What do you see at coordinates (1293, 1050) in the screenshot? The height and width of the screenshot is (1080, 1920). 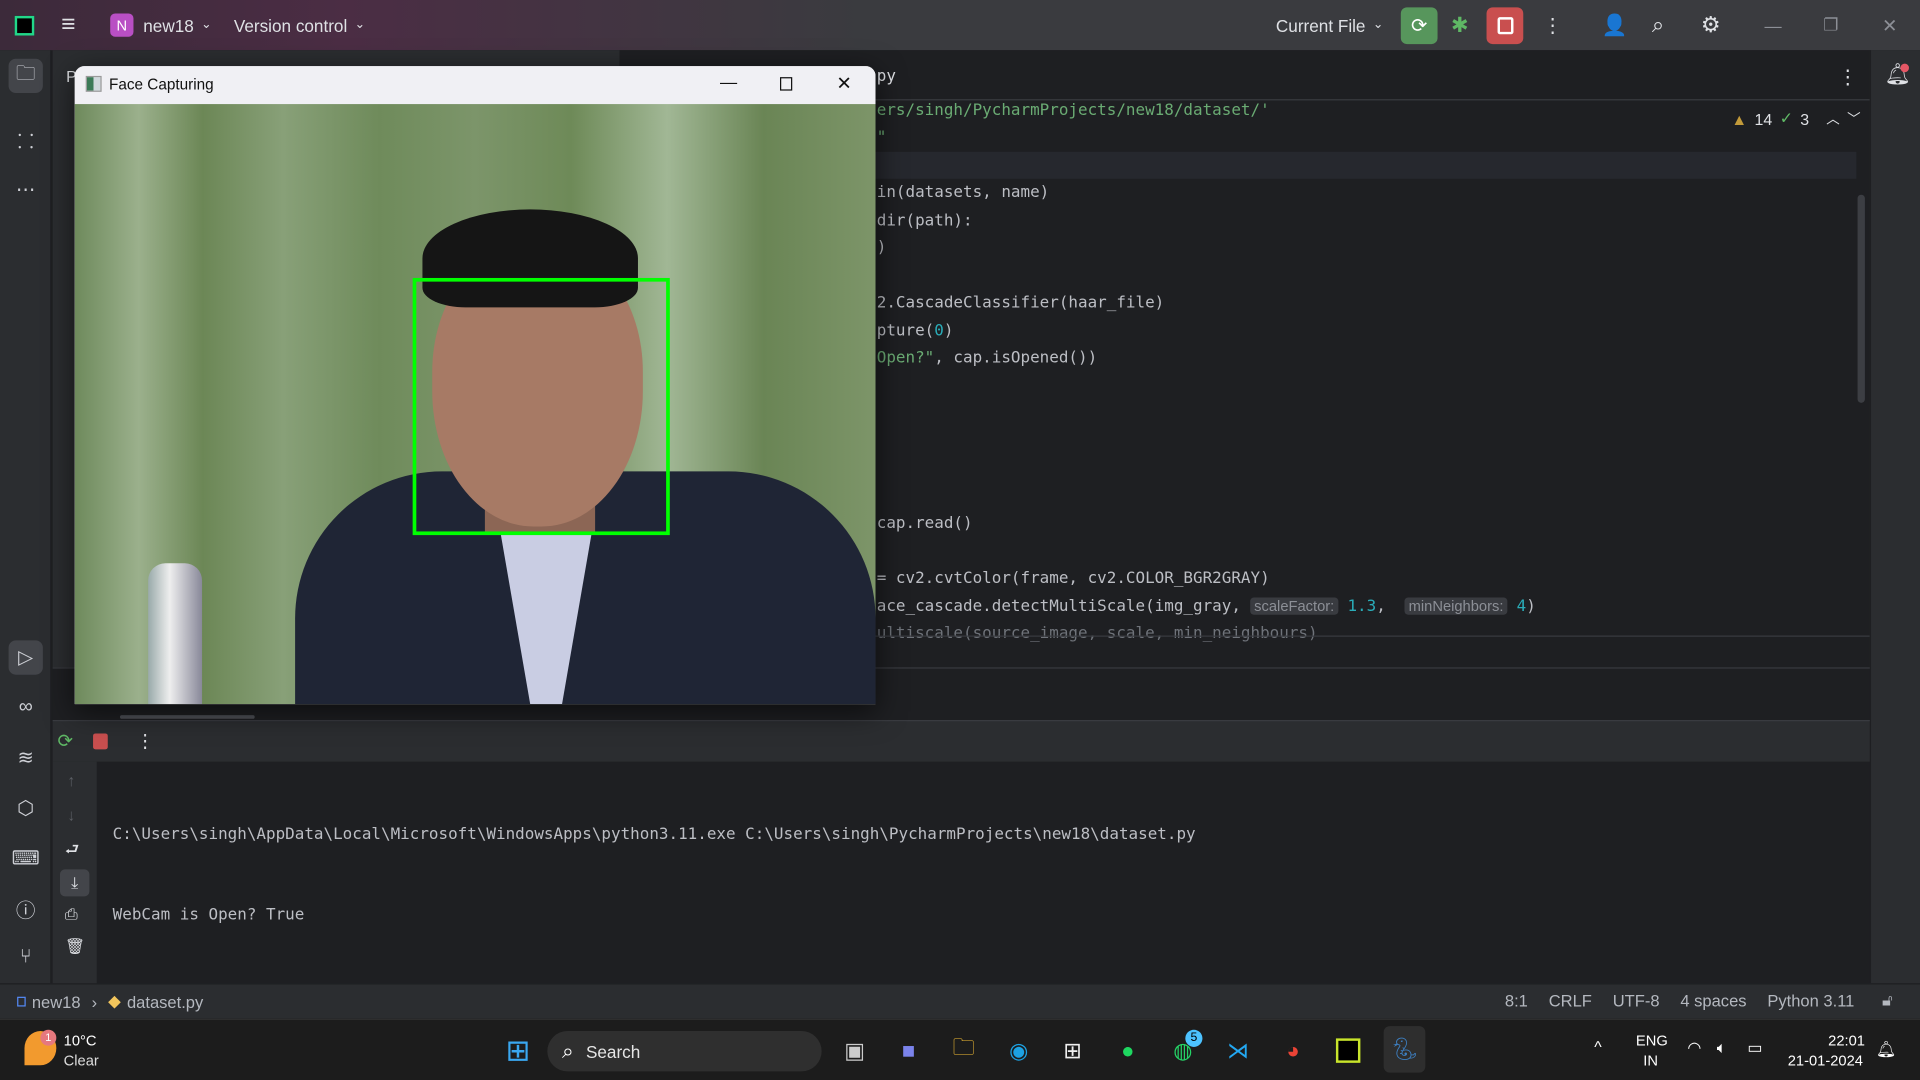 I see `chrome-icon: ◕` at bounding box center [1293, 1050].